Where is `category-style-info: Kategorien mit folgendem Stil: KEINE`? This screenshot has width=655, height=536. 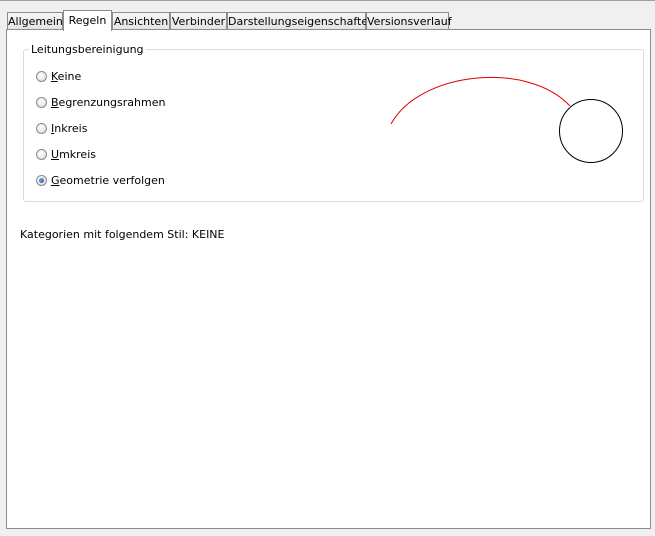
category-style-info: Kategorien mit folgendem Stil: KEINE is located at coordinates (122, 234).